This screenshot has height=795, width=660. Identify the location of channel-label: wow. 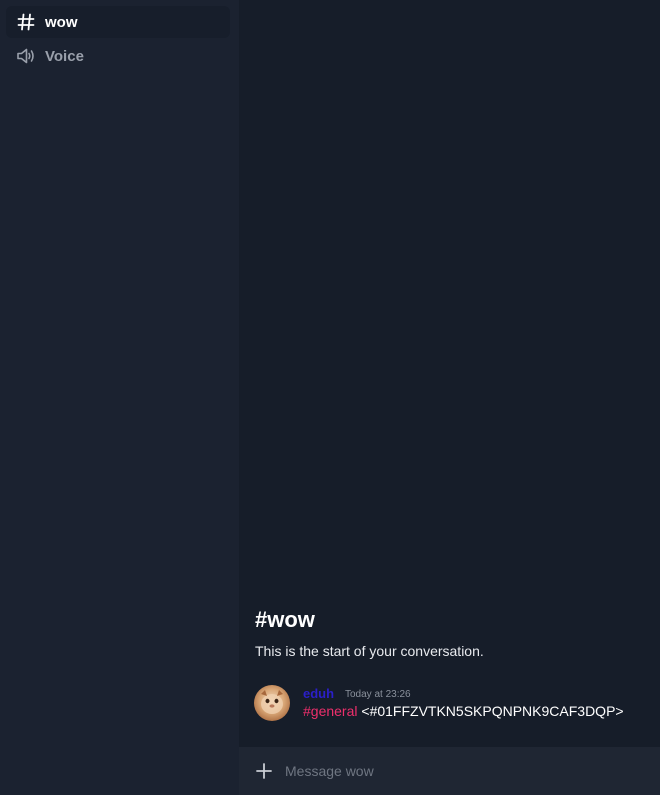
(61, 22).